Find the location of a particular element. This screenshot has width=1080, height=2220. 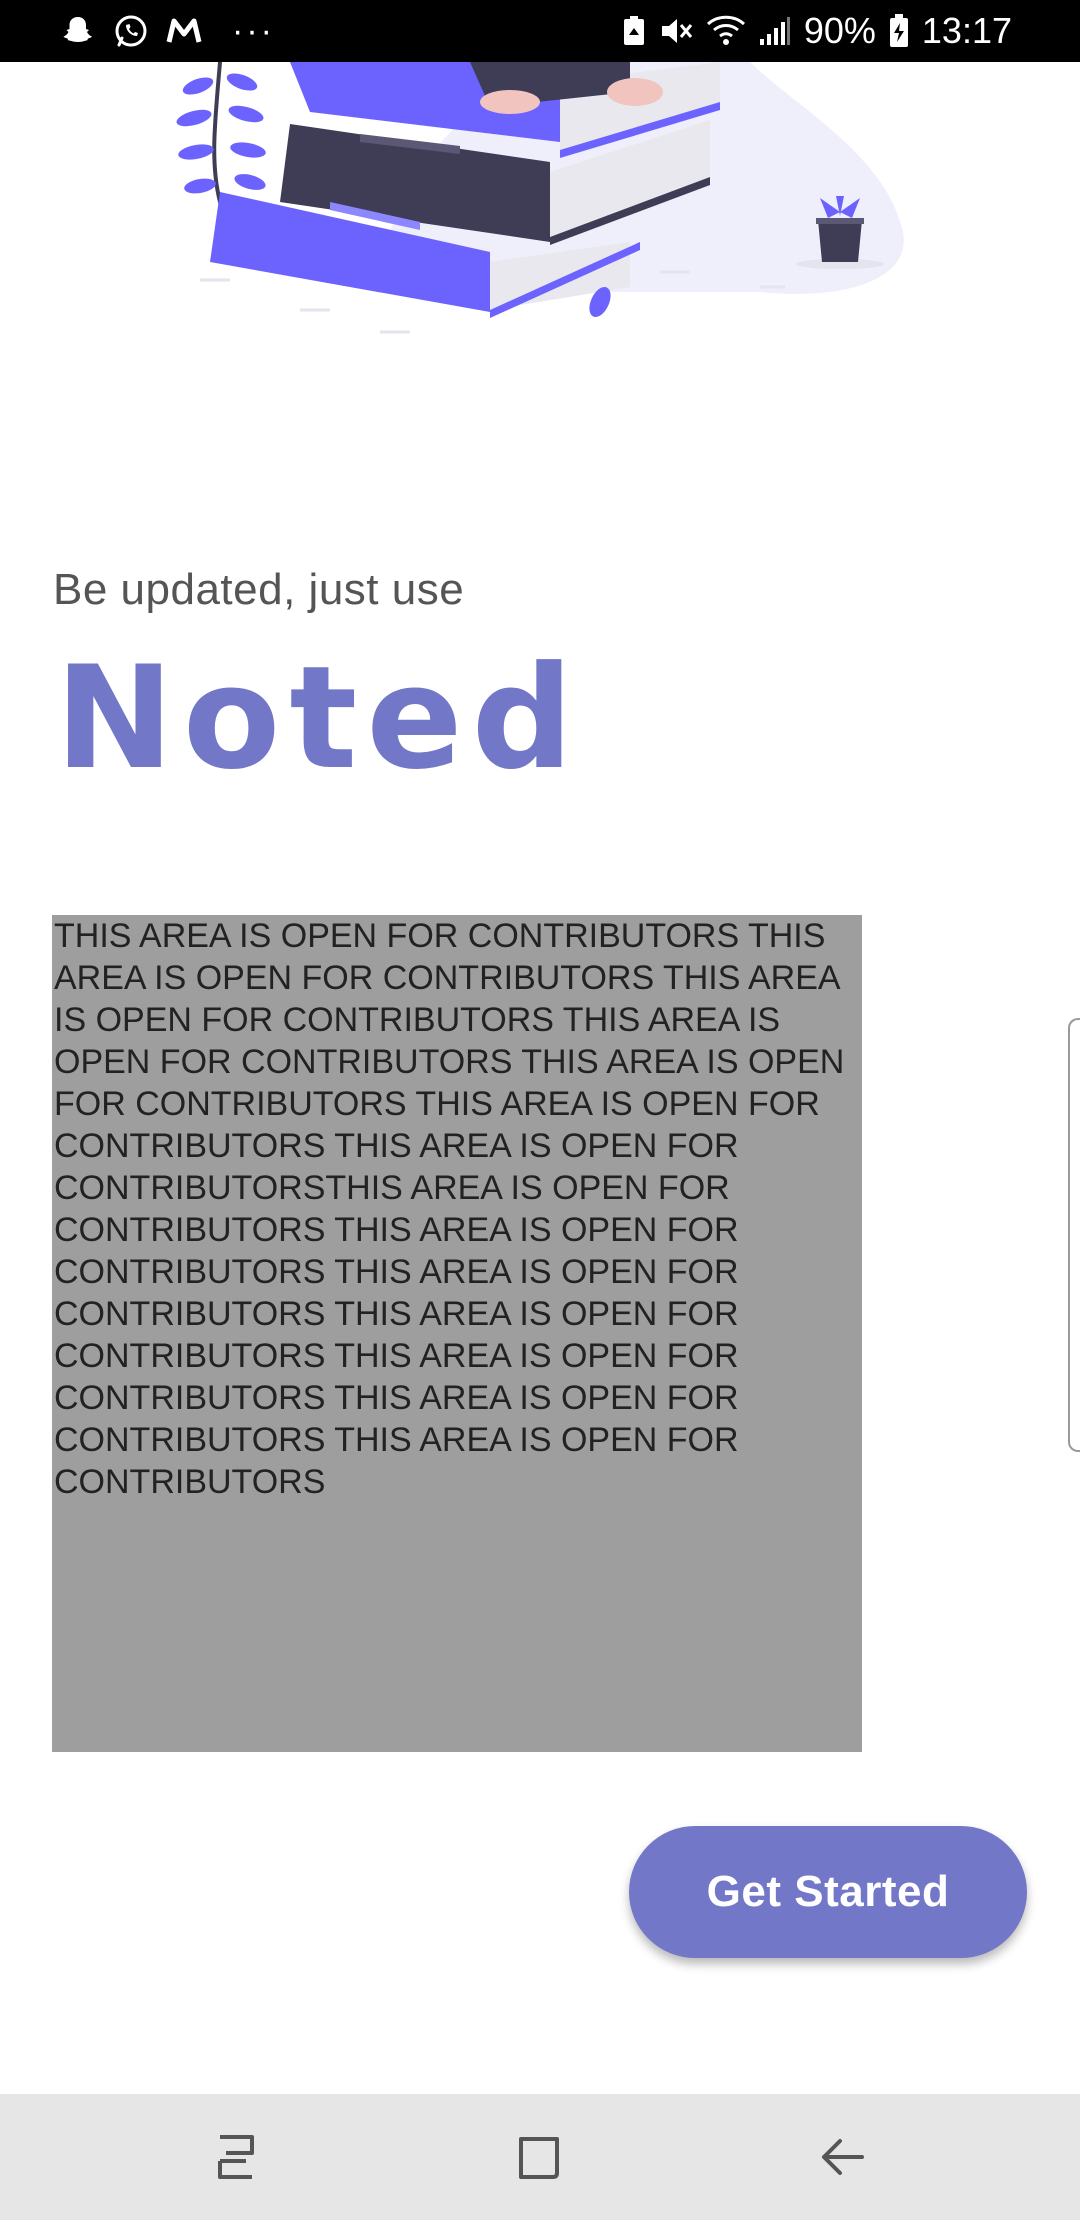

recent-apps-button is located at coordinates (236, 2157).